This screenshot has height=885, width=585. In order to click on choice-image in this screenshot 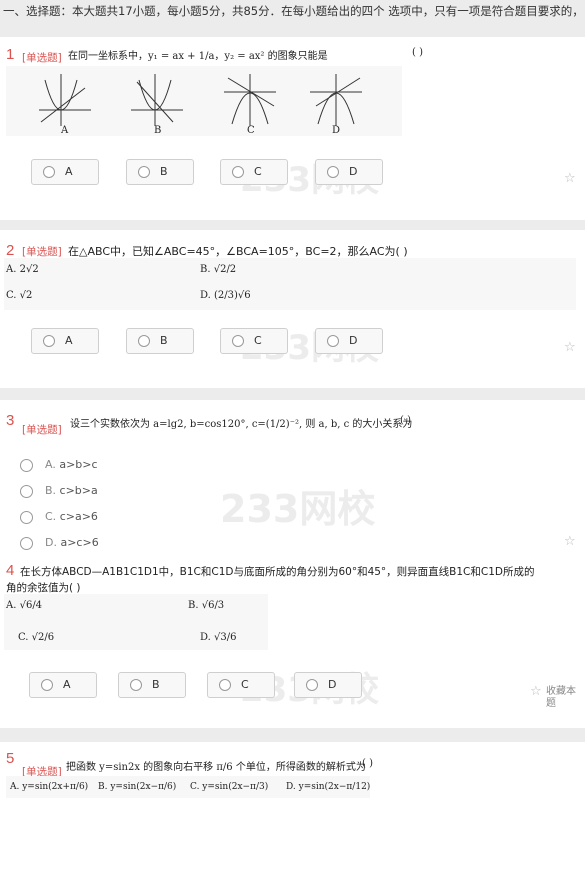, I will do `click(290, 284)`.